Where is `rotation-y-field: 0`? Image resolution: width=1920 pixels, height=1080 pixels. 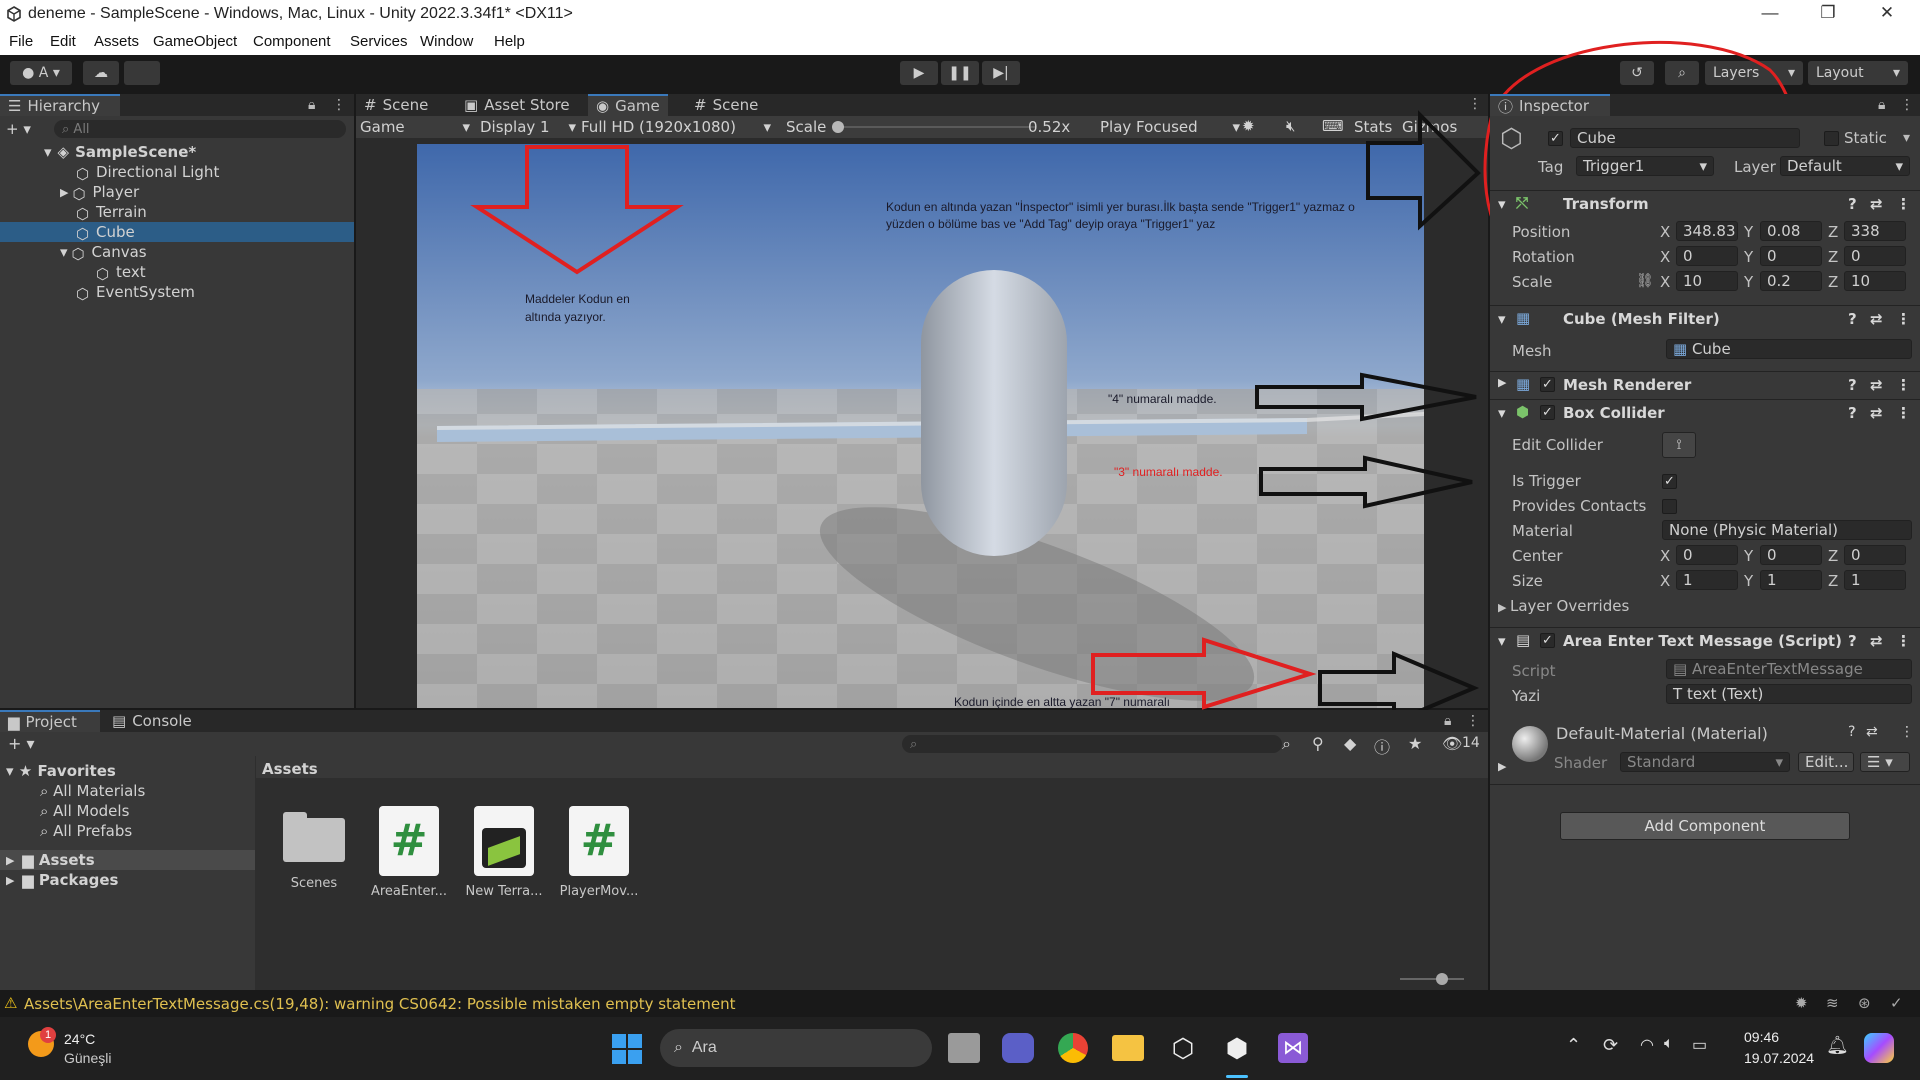 rotation-y-field: 0 is located at coordinates (1791, 256).